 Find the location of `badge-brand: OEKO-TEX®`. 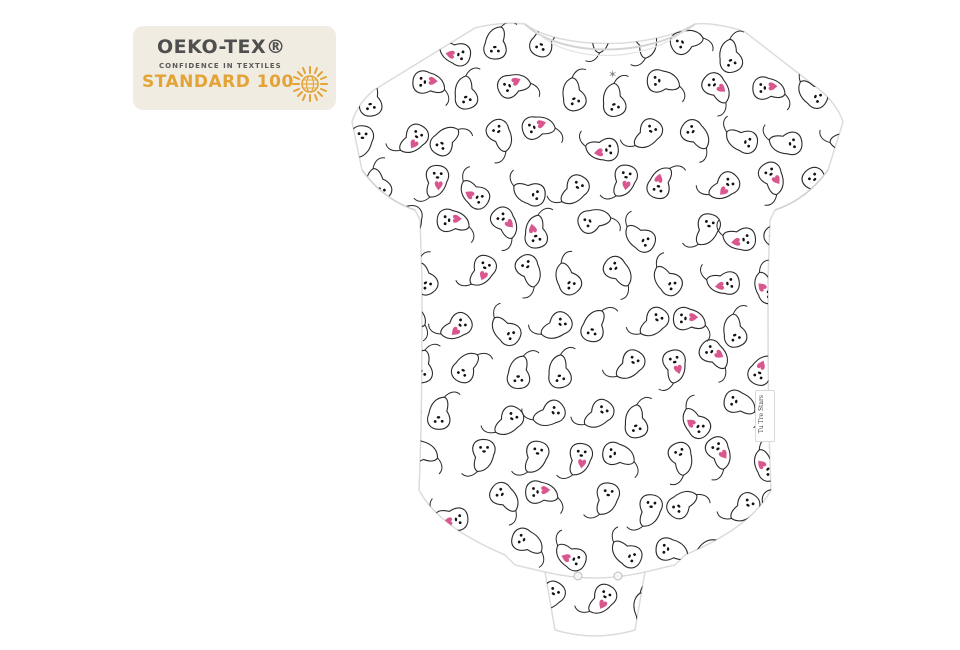

badge-brand: OEKO-TEX® is located at coordinates (221, 47).